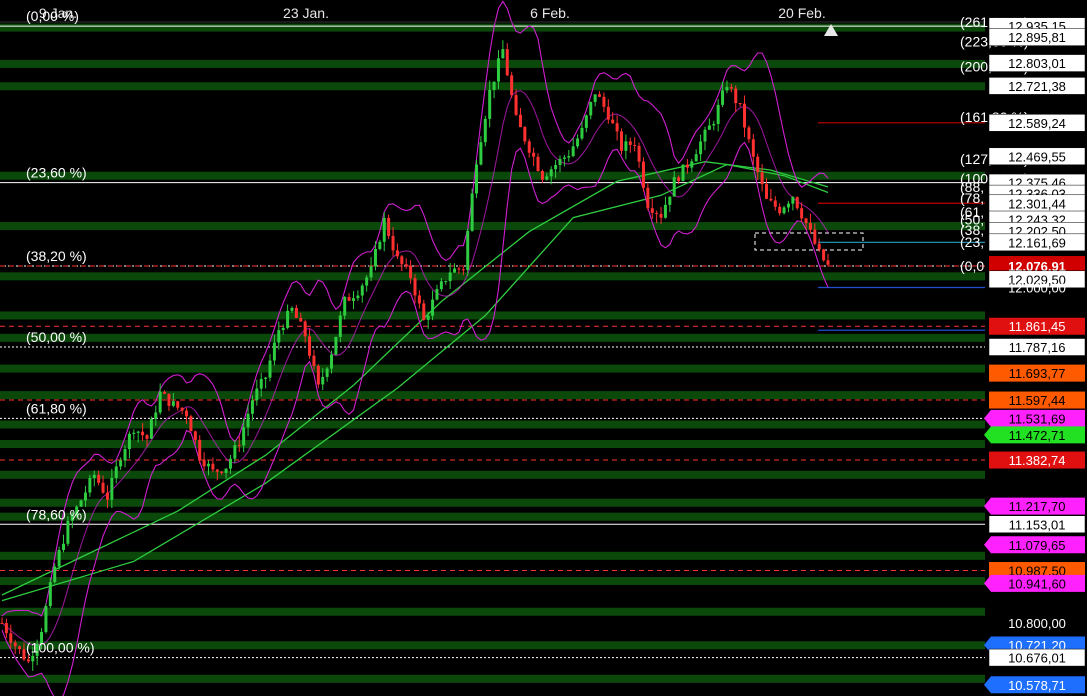  I want to click on fib-label-0: (0,00 %), so click(52, 16).